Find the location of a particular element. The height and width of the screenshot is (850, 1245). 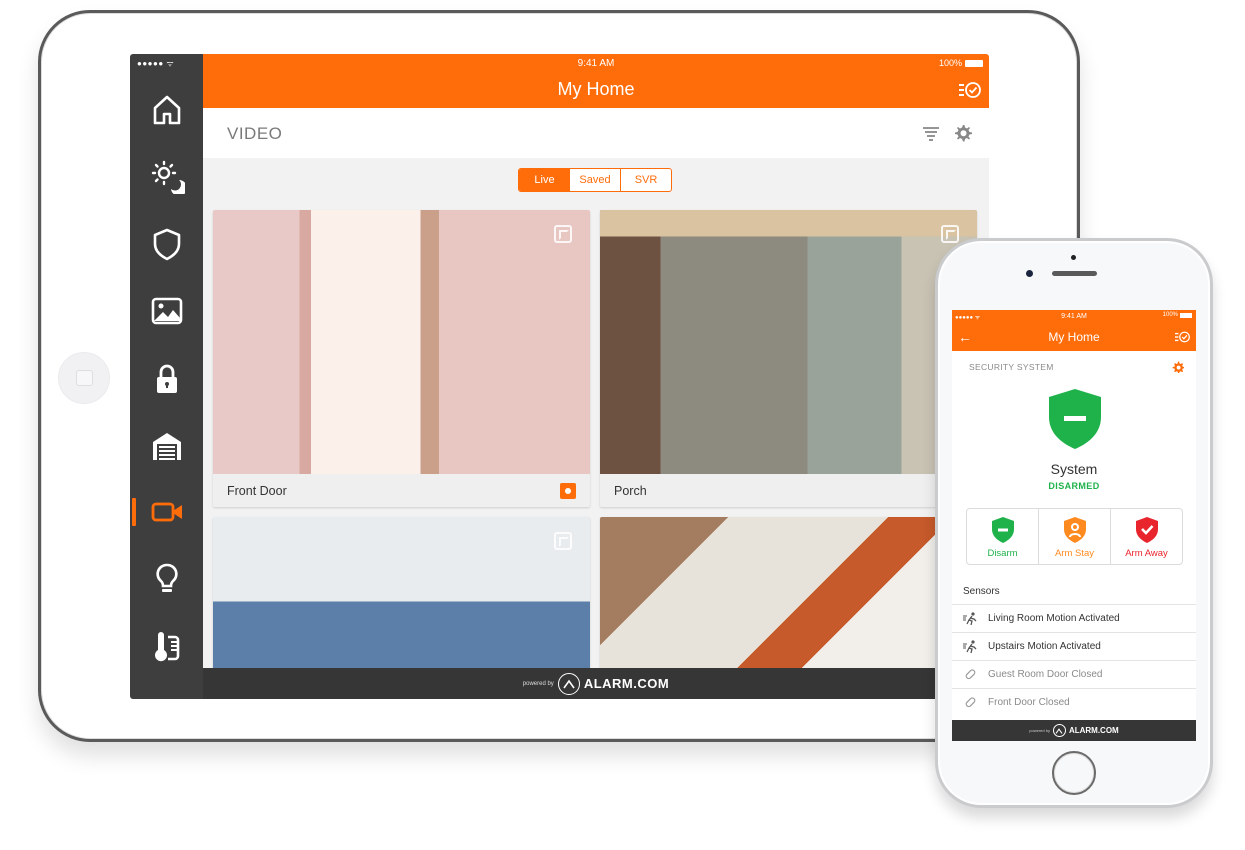

thermometer-icon is located at coordinates (166, 647).